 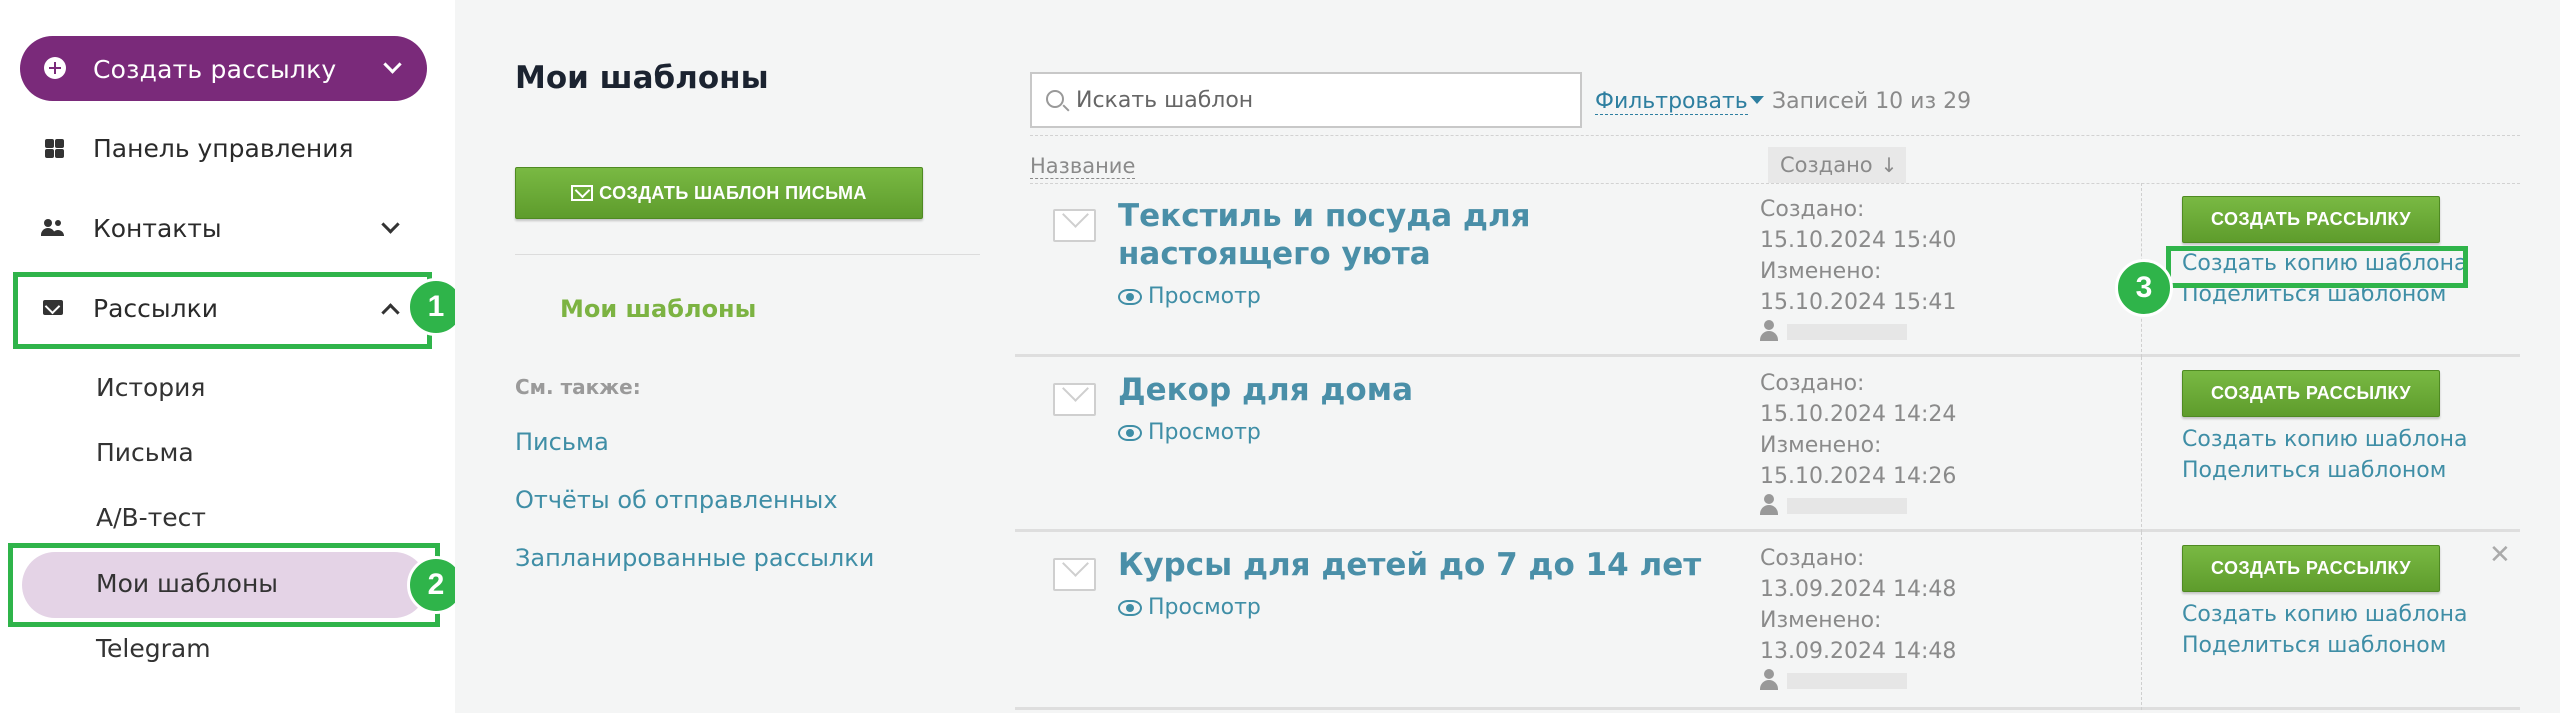 I want to click on template-title: Курсы для детей до 7 до 14 лет, so click(x=1428, y=565).